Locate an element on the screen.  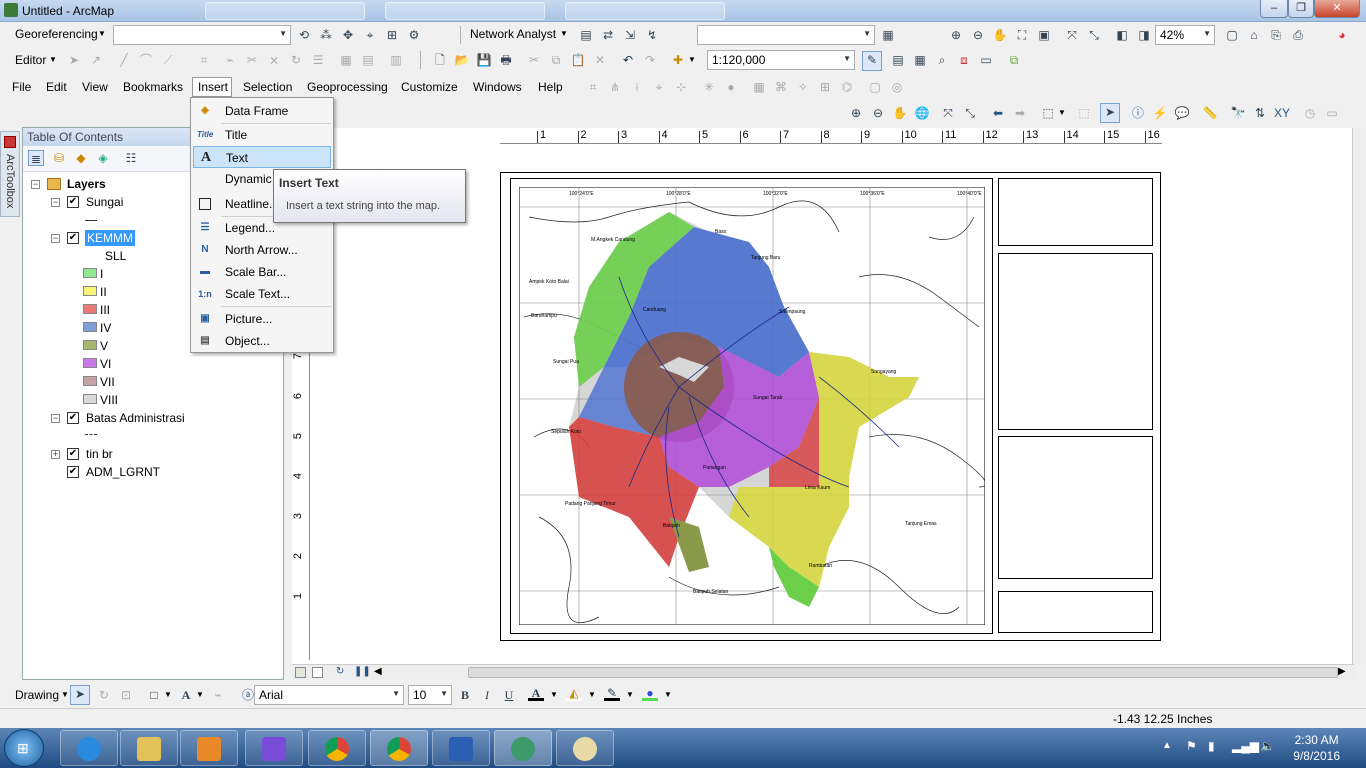
text-tool-icon: A is located at coordinates (186, 695).